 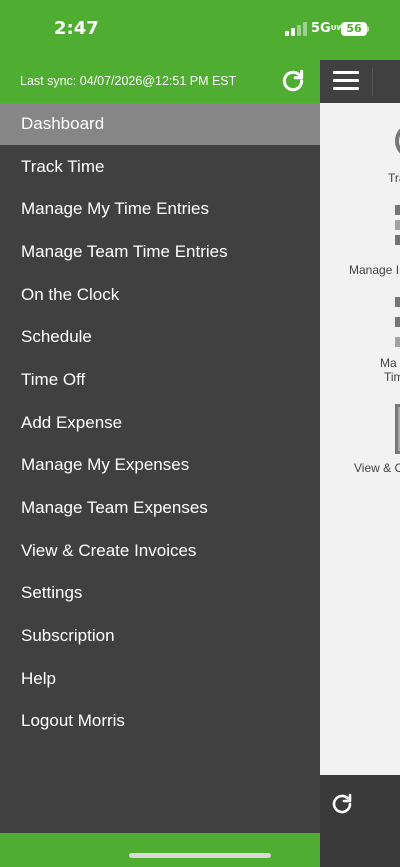 I want to click on sync-refresh-icon, so click(x=293, y=81).